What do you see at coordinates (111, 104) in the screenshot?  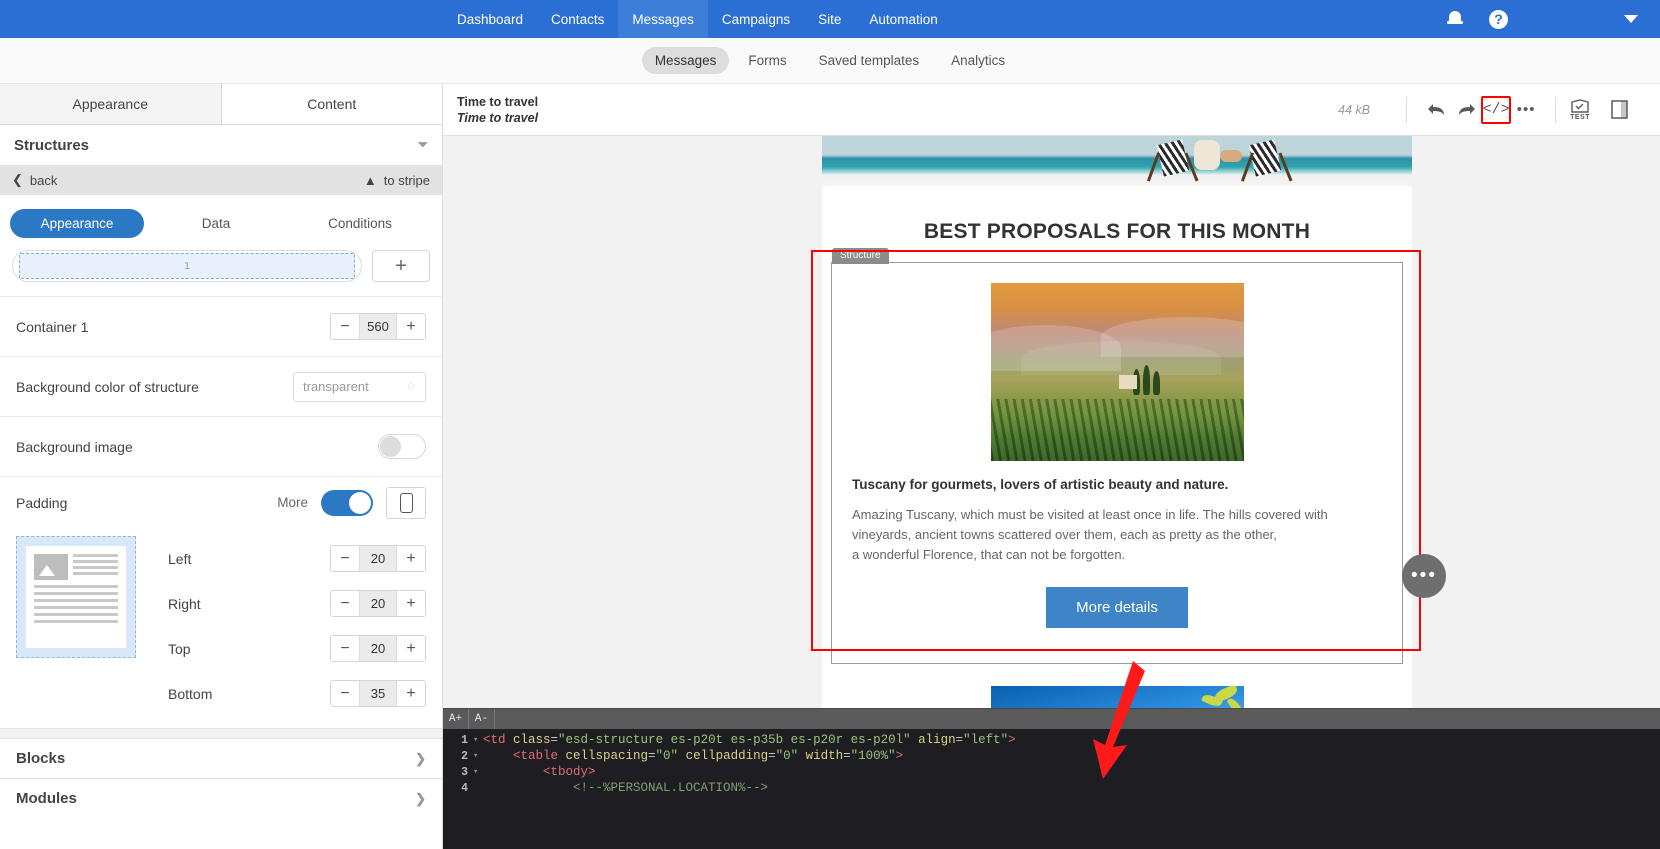 I see `tab-appearance: Appearance` at bounding box center [111, 104].